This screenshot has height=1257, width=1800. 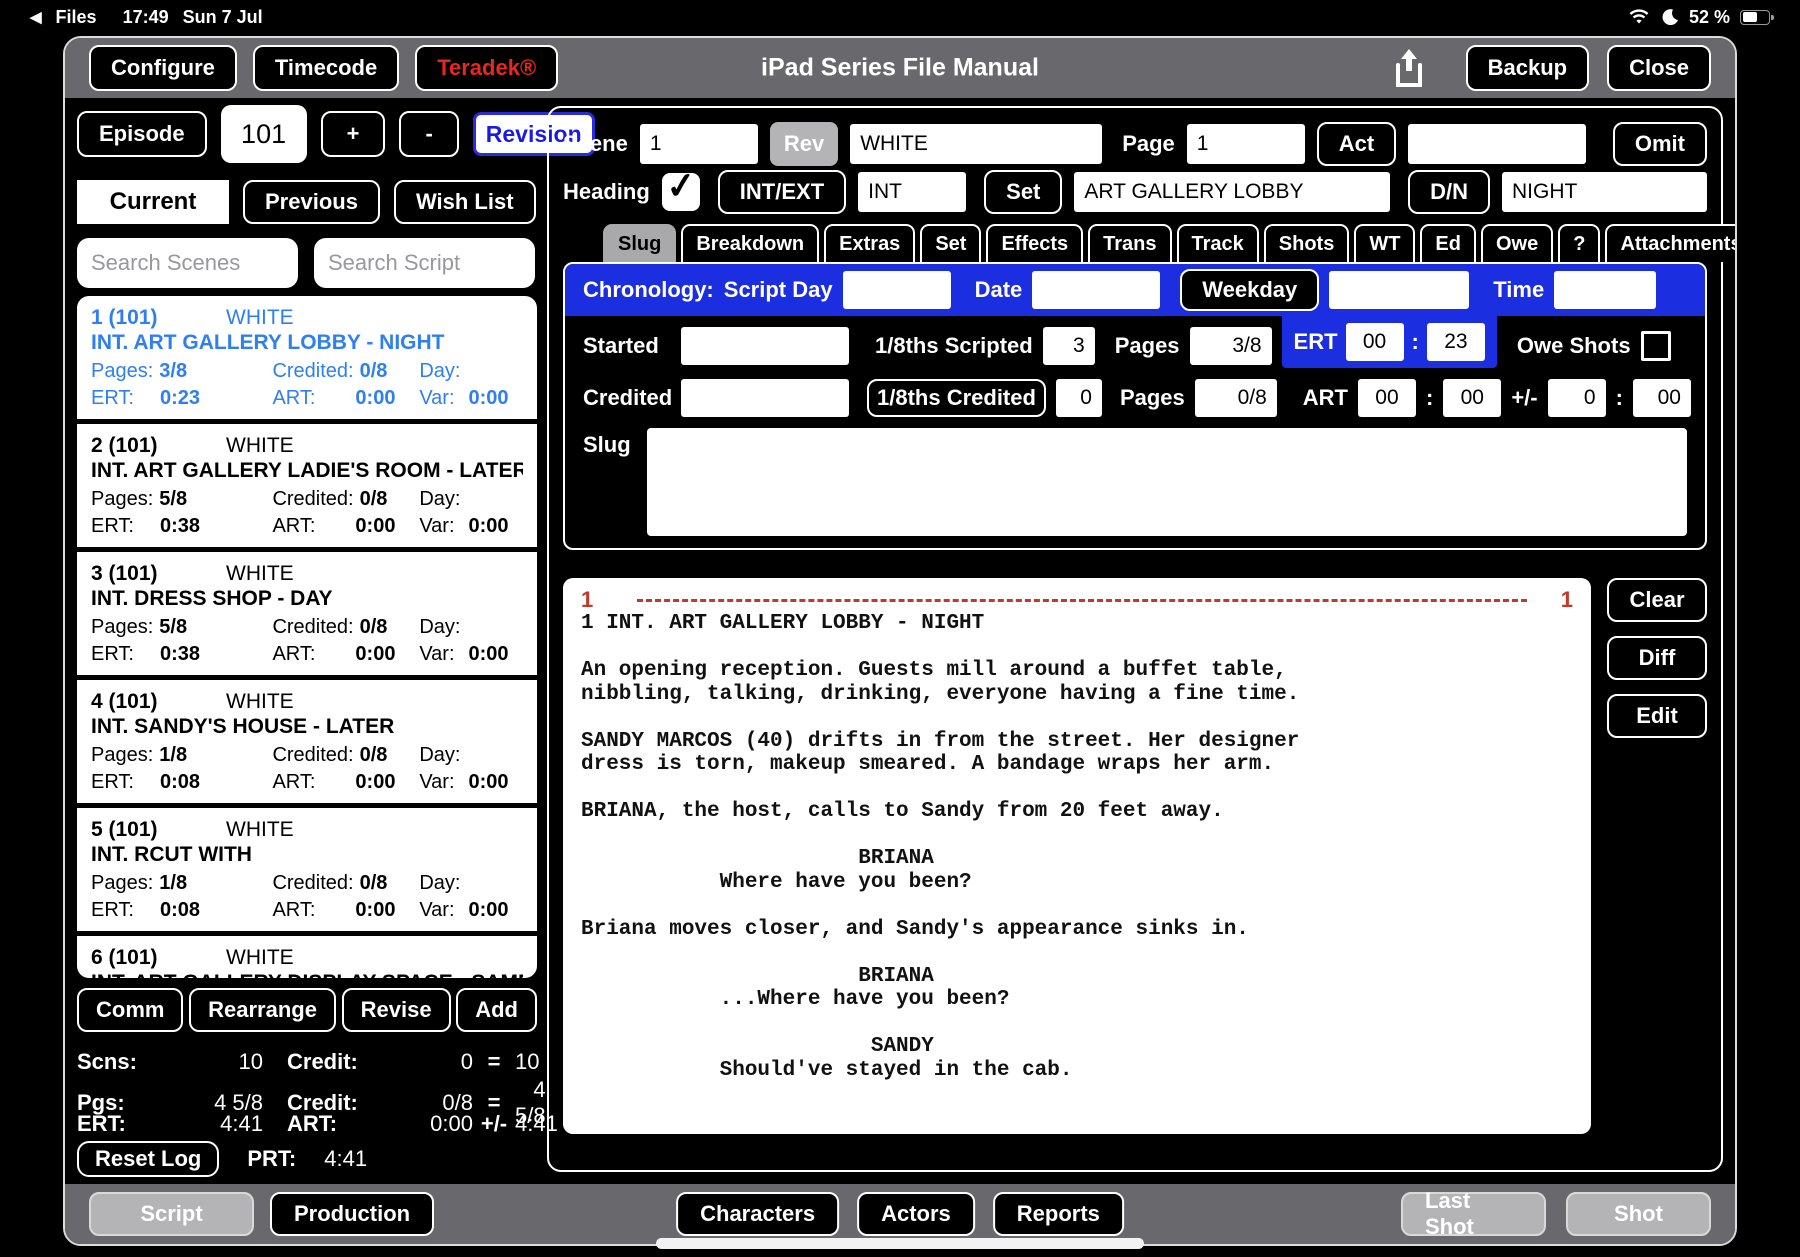 I want to click on date-field, so click(x=1096, y=290).